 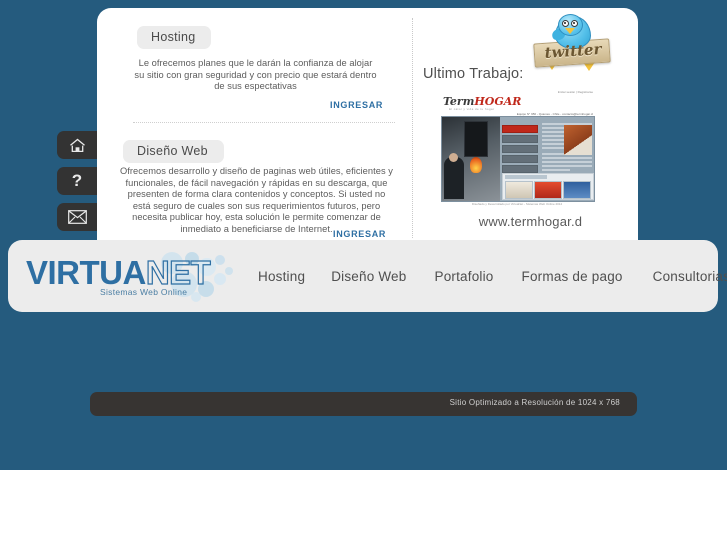 I want to click on preview-person-head, so click(x=453, y=157).